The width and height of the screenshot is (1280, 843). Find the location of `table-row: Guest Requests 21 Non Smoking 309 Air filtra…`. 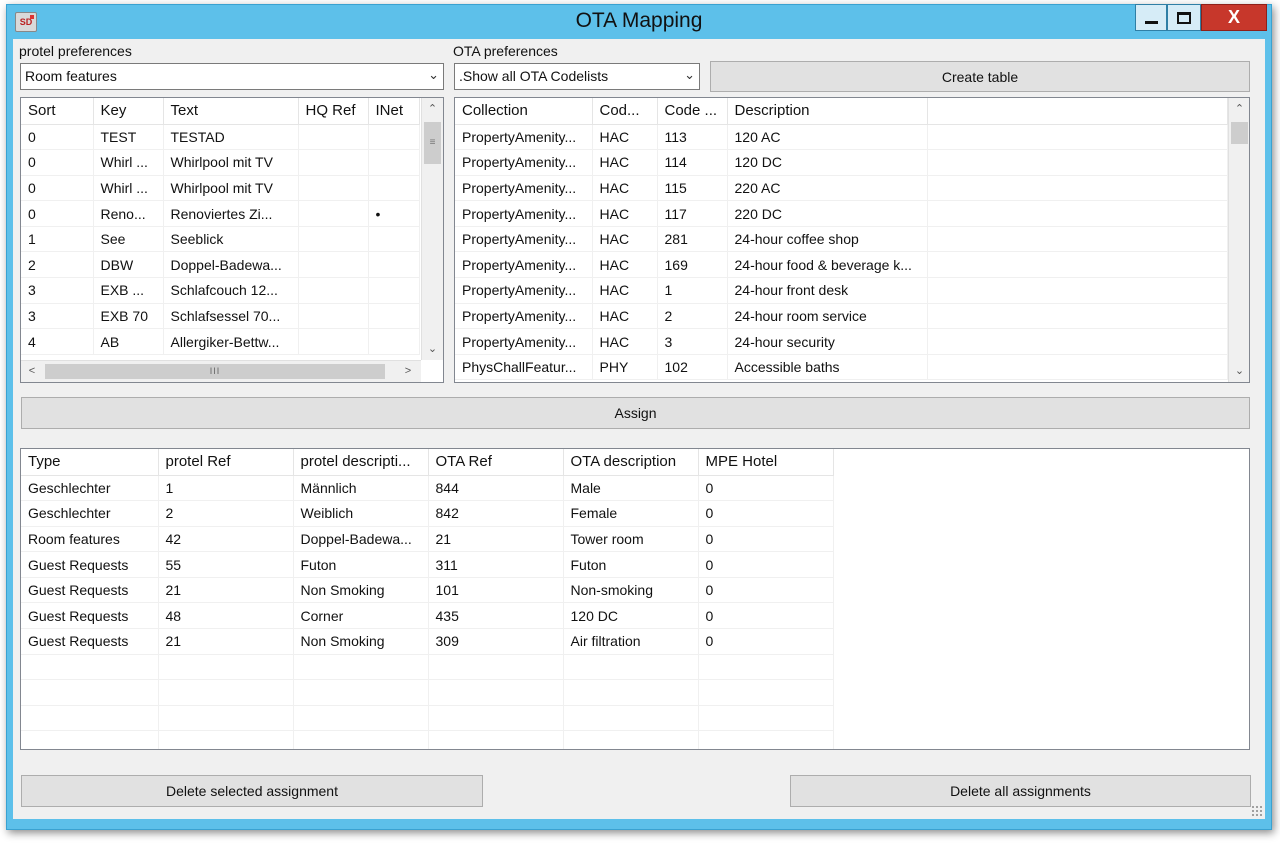

table-row: Guest Requests 21 Non Smoking 309 Air filtra… is located at coordinates (427, 641).